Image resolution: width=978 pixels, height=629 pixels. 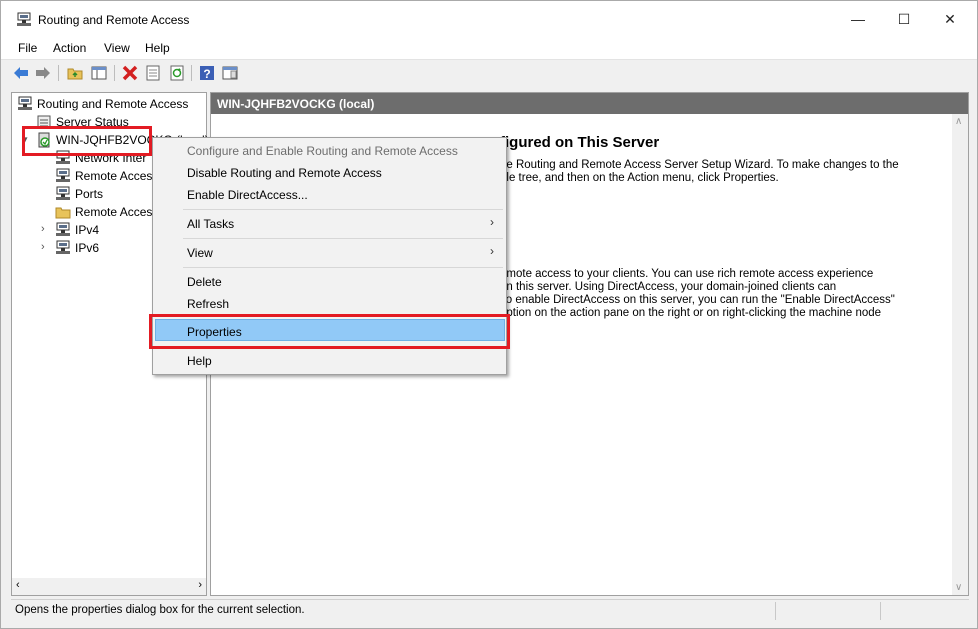 What do you see at coordinates (489, 19) in the screenshot?
I see `title-bar: Routing and Remote Access — ☐ ✕` at bounding box center [489, 19].